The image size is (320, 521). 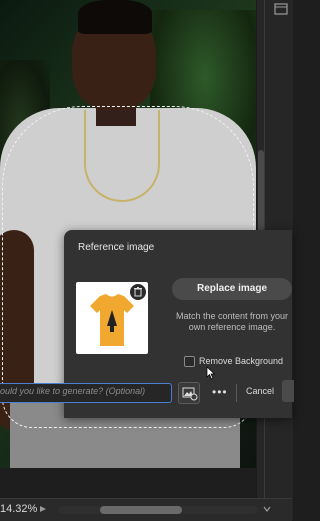 What do you see at coordinates (141, 510) in the screenshot?
I see `horizontal-scrollbar-thumb` at bounding box center [141, 510].